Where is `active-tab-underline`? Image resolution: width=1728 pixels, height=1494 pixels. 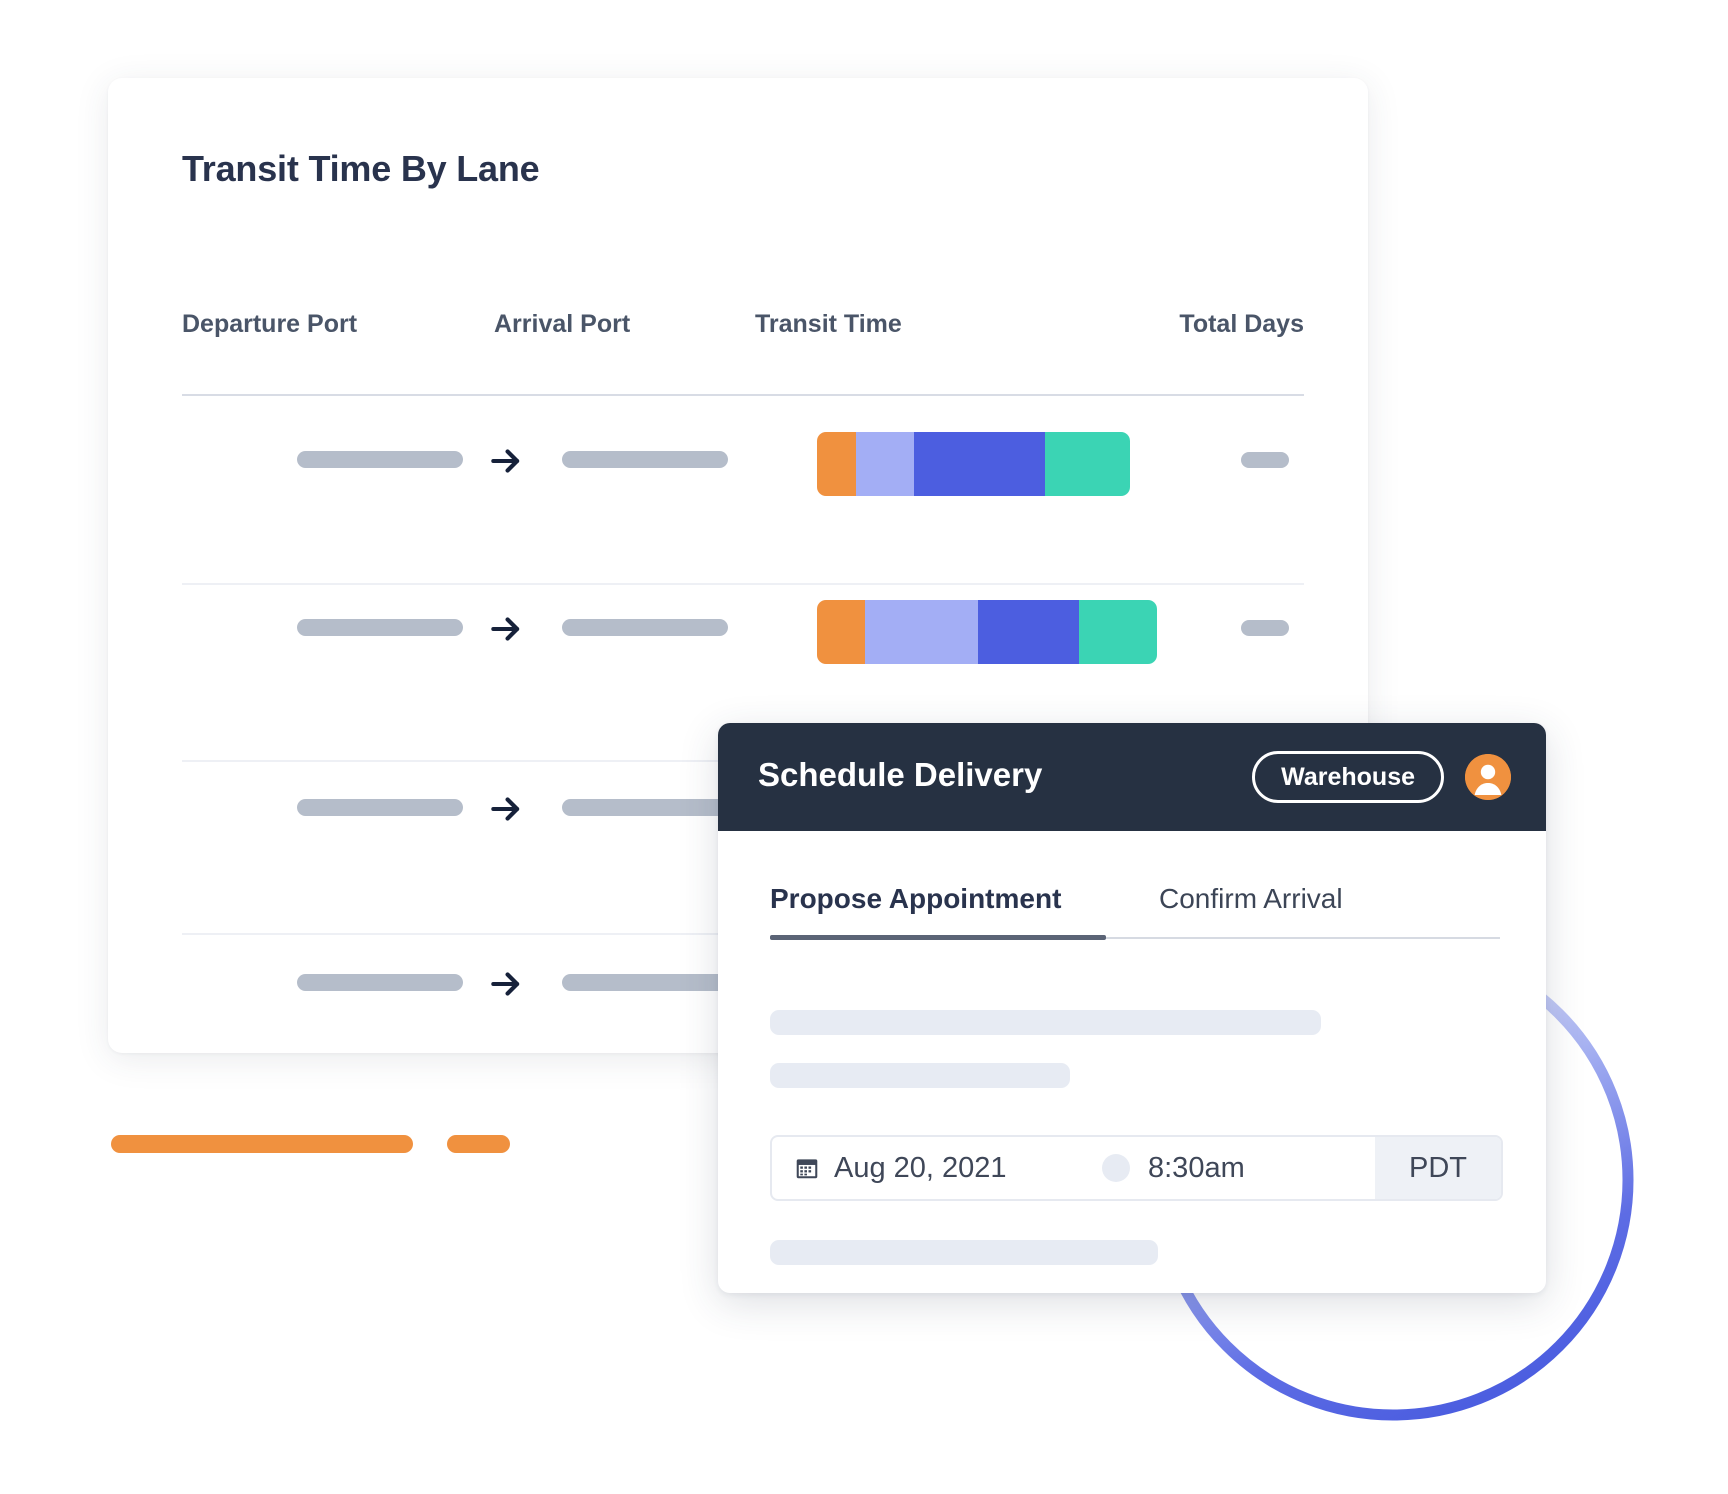
active-tab-underline is located at coordinates (938, 937).